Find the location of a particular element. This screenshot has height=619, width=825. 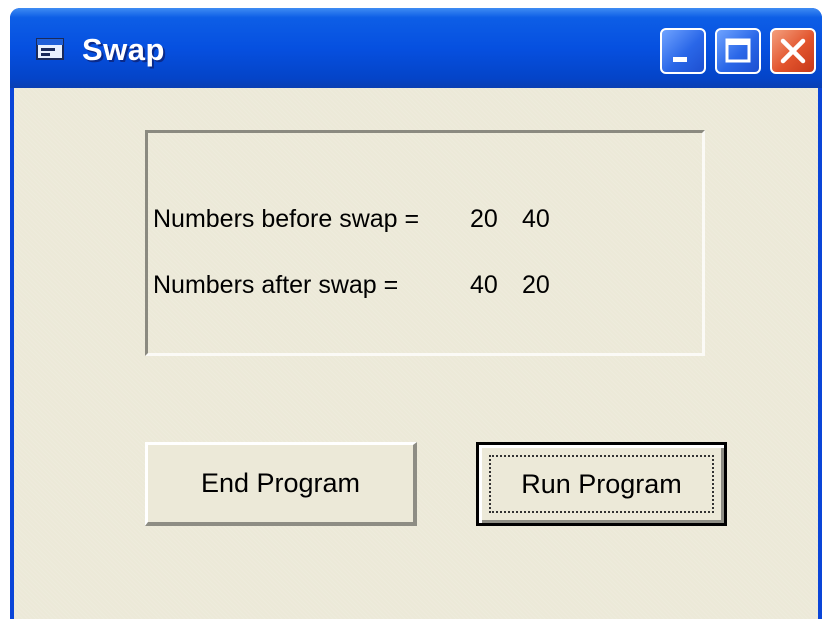

title-bar: Swap is located at coordinates (416, 48).